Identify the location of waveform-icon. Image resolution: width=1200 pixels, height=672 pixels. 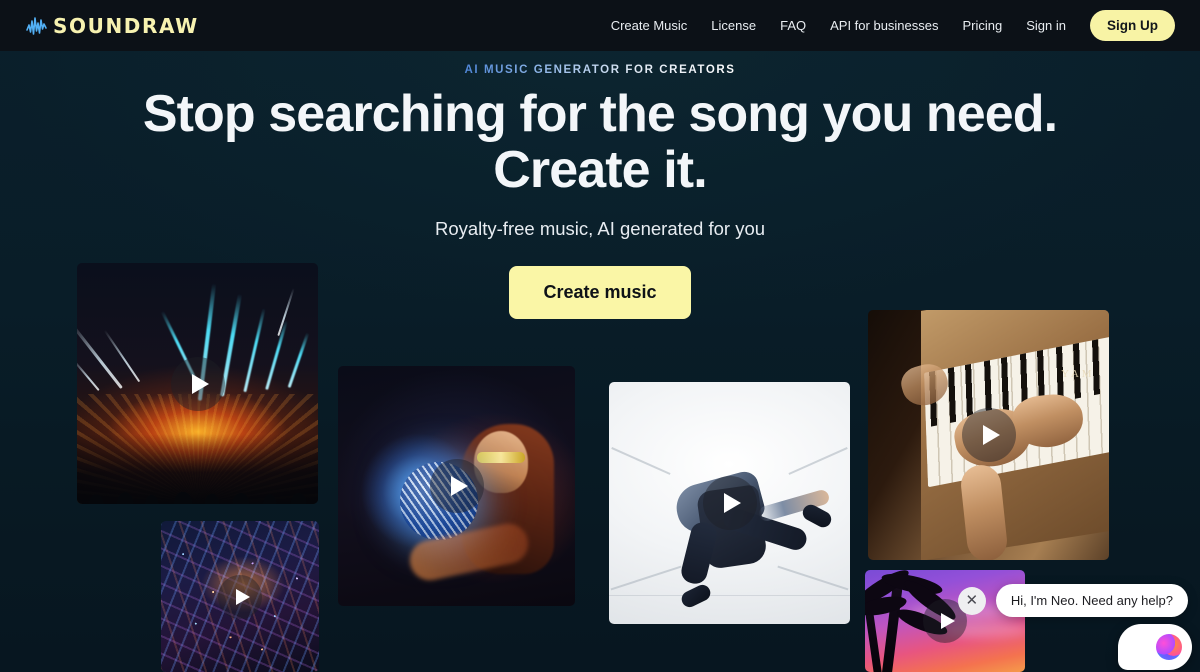
(36, 25).